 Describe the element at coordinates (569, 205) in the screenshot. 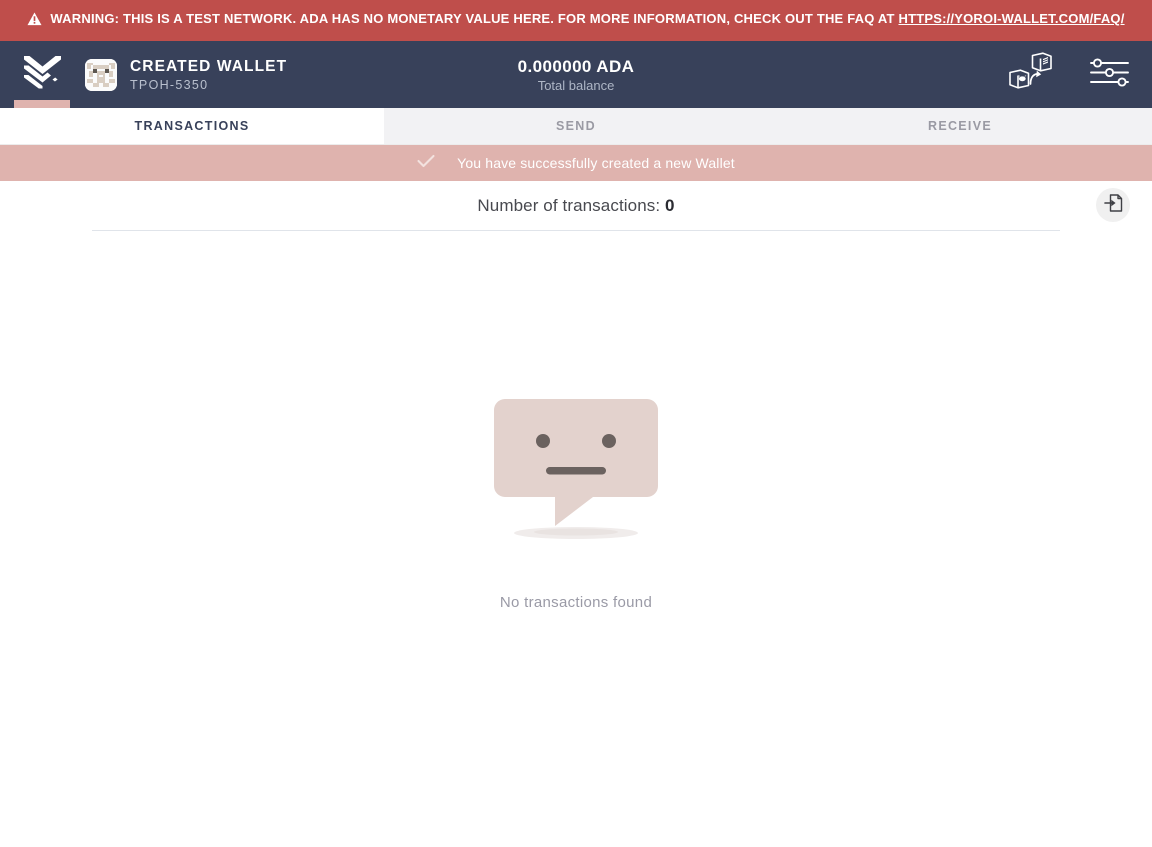

I see `transaction-count-label: Number of transactions:` at that location.